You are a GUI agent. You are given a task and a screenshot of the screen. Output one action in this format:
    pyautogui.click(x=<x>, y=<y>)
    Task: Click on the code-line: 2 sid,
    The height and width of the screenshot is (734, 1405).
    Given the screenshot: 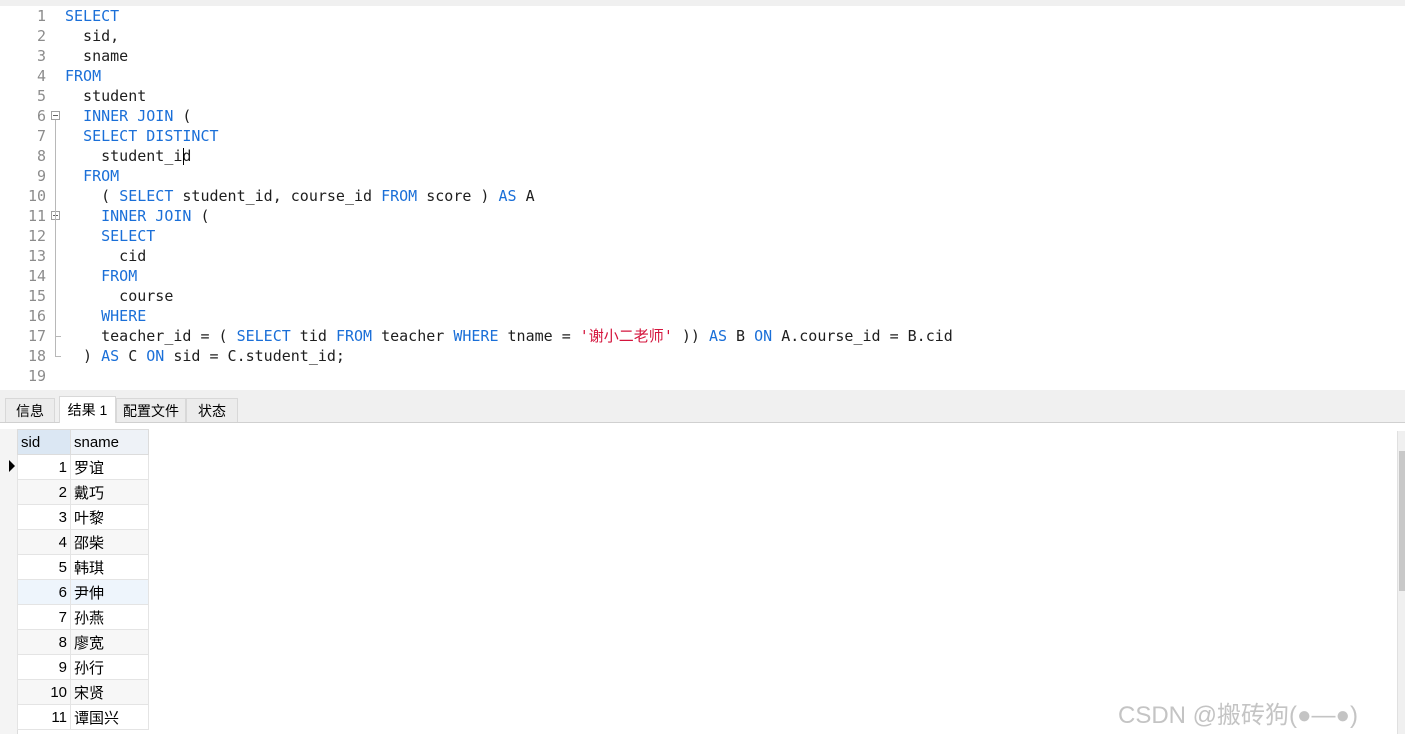 What is the action you would take?
    pyautogui.click(x=702, y=36)
    